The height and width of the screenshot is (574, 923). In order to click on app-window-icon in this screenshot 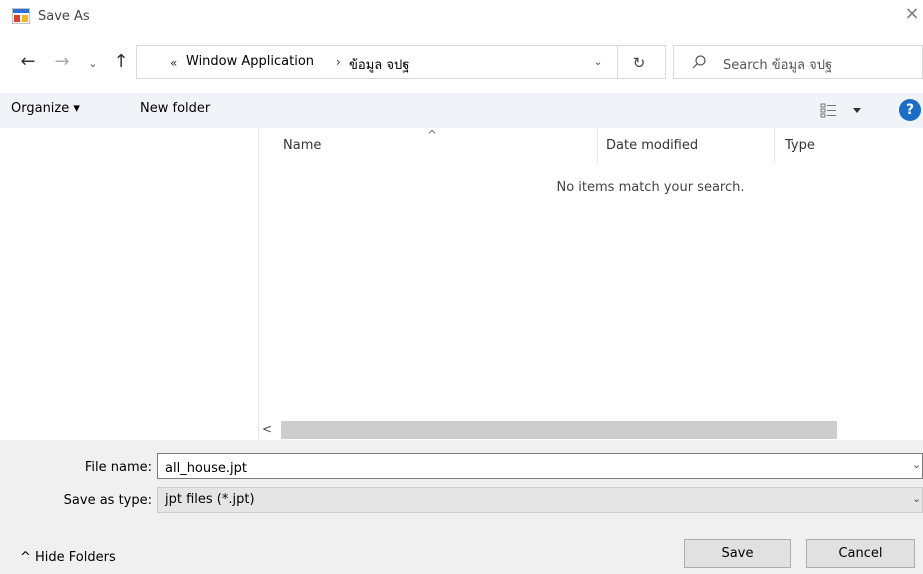, I will do `click(21, 16)`.